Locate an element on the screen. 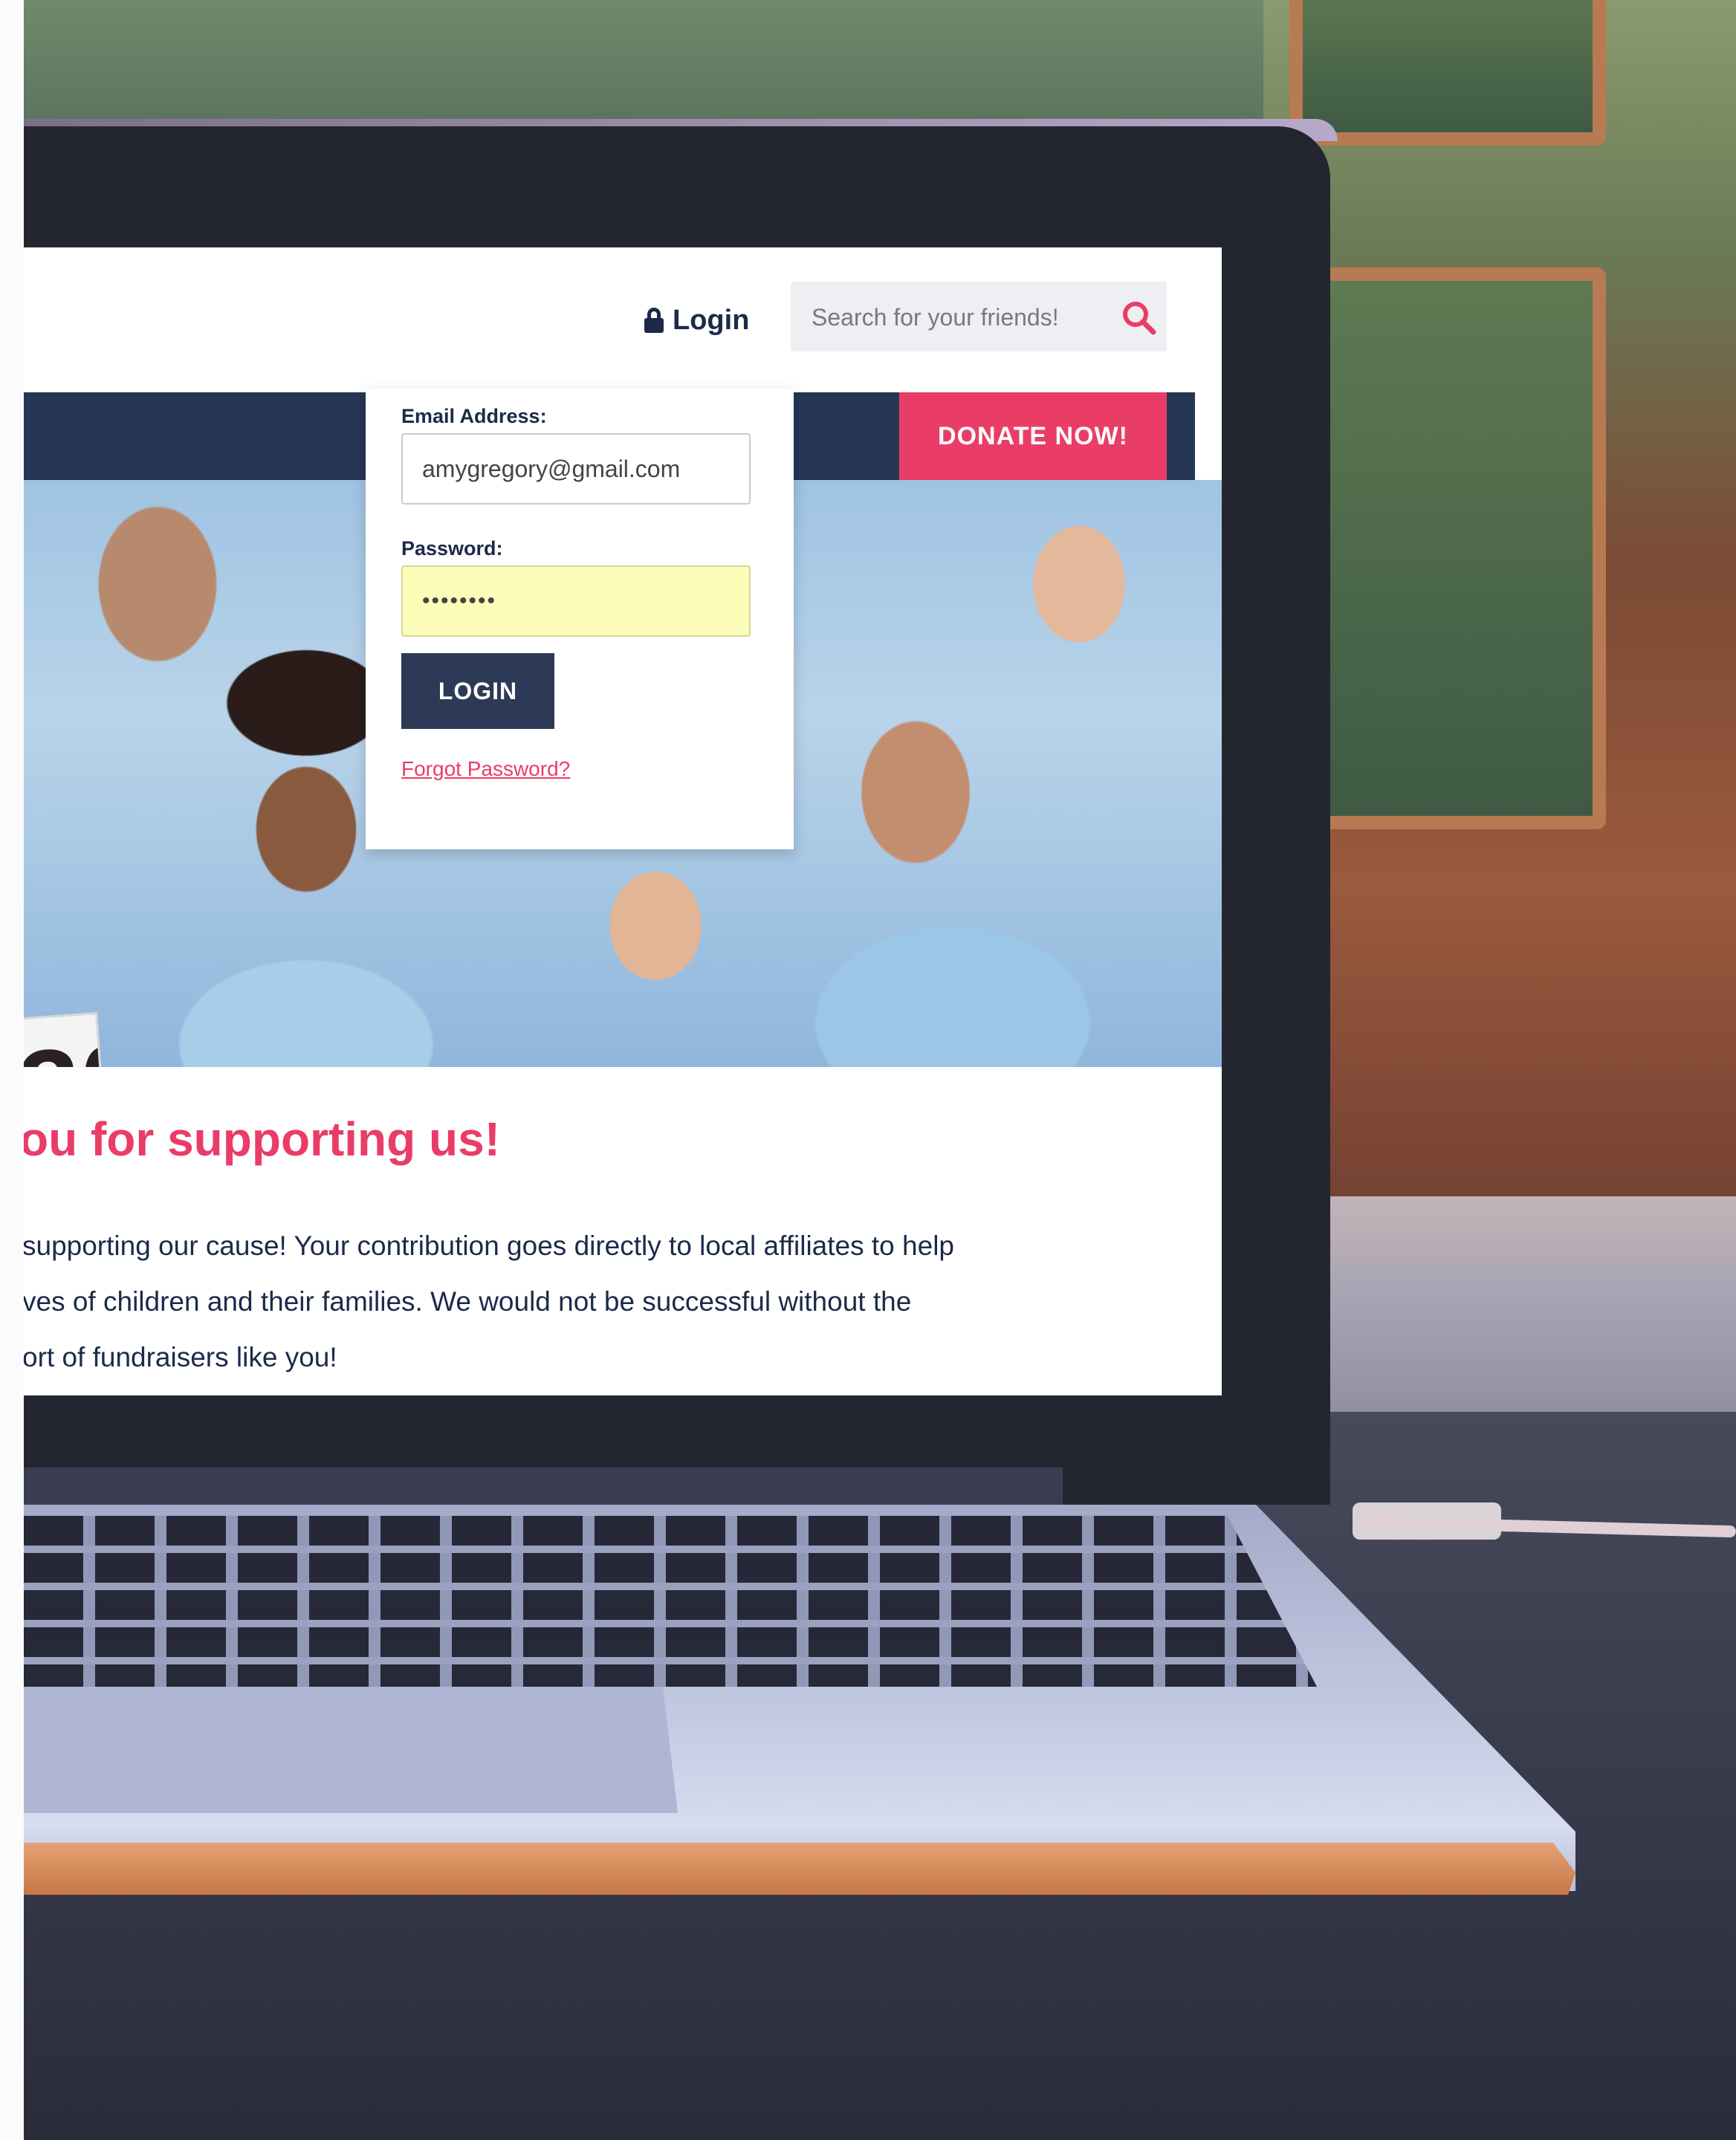 Image resolution: width=1736 pixels, height=2140 pixels. email-label: Email Address: is located at coordinates (474, 416).